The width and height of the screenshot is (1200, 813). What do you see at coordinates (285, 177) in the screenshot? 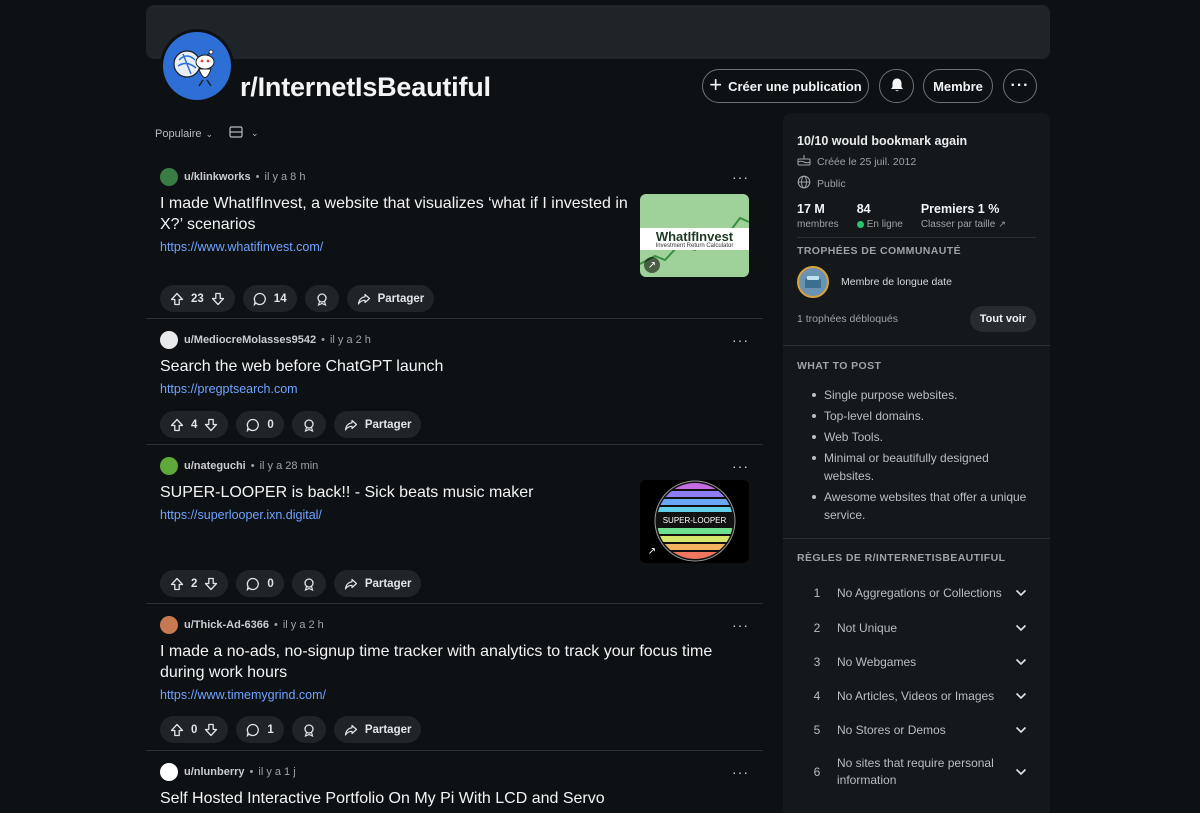
I see `post-time: il y a 8 h` at bounding box center [285, 177].